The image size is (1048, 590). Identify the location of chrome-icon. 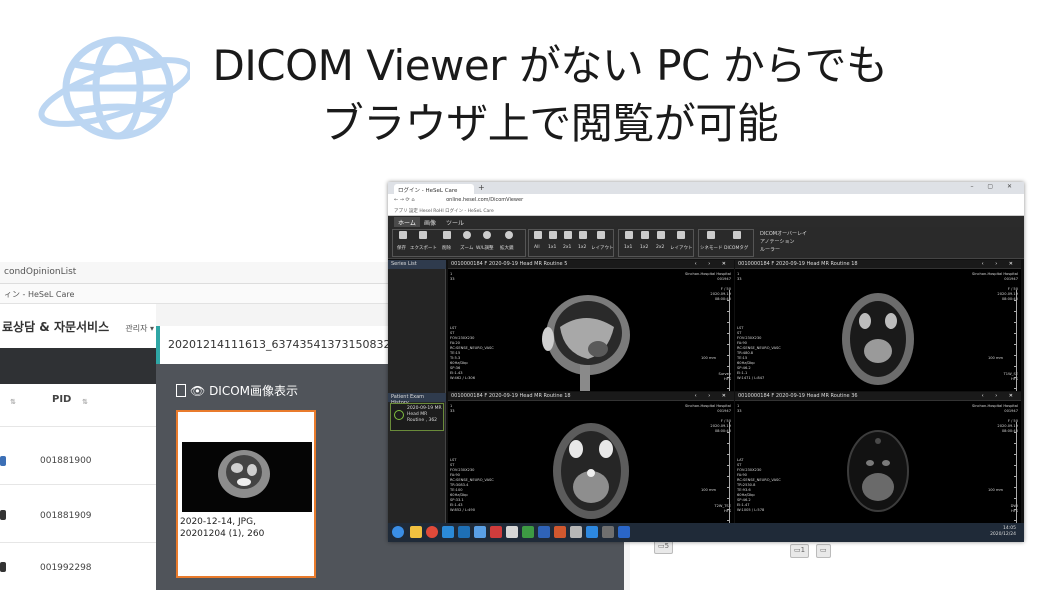
(432, 532).